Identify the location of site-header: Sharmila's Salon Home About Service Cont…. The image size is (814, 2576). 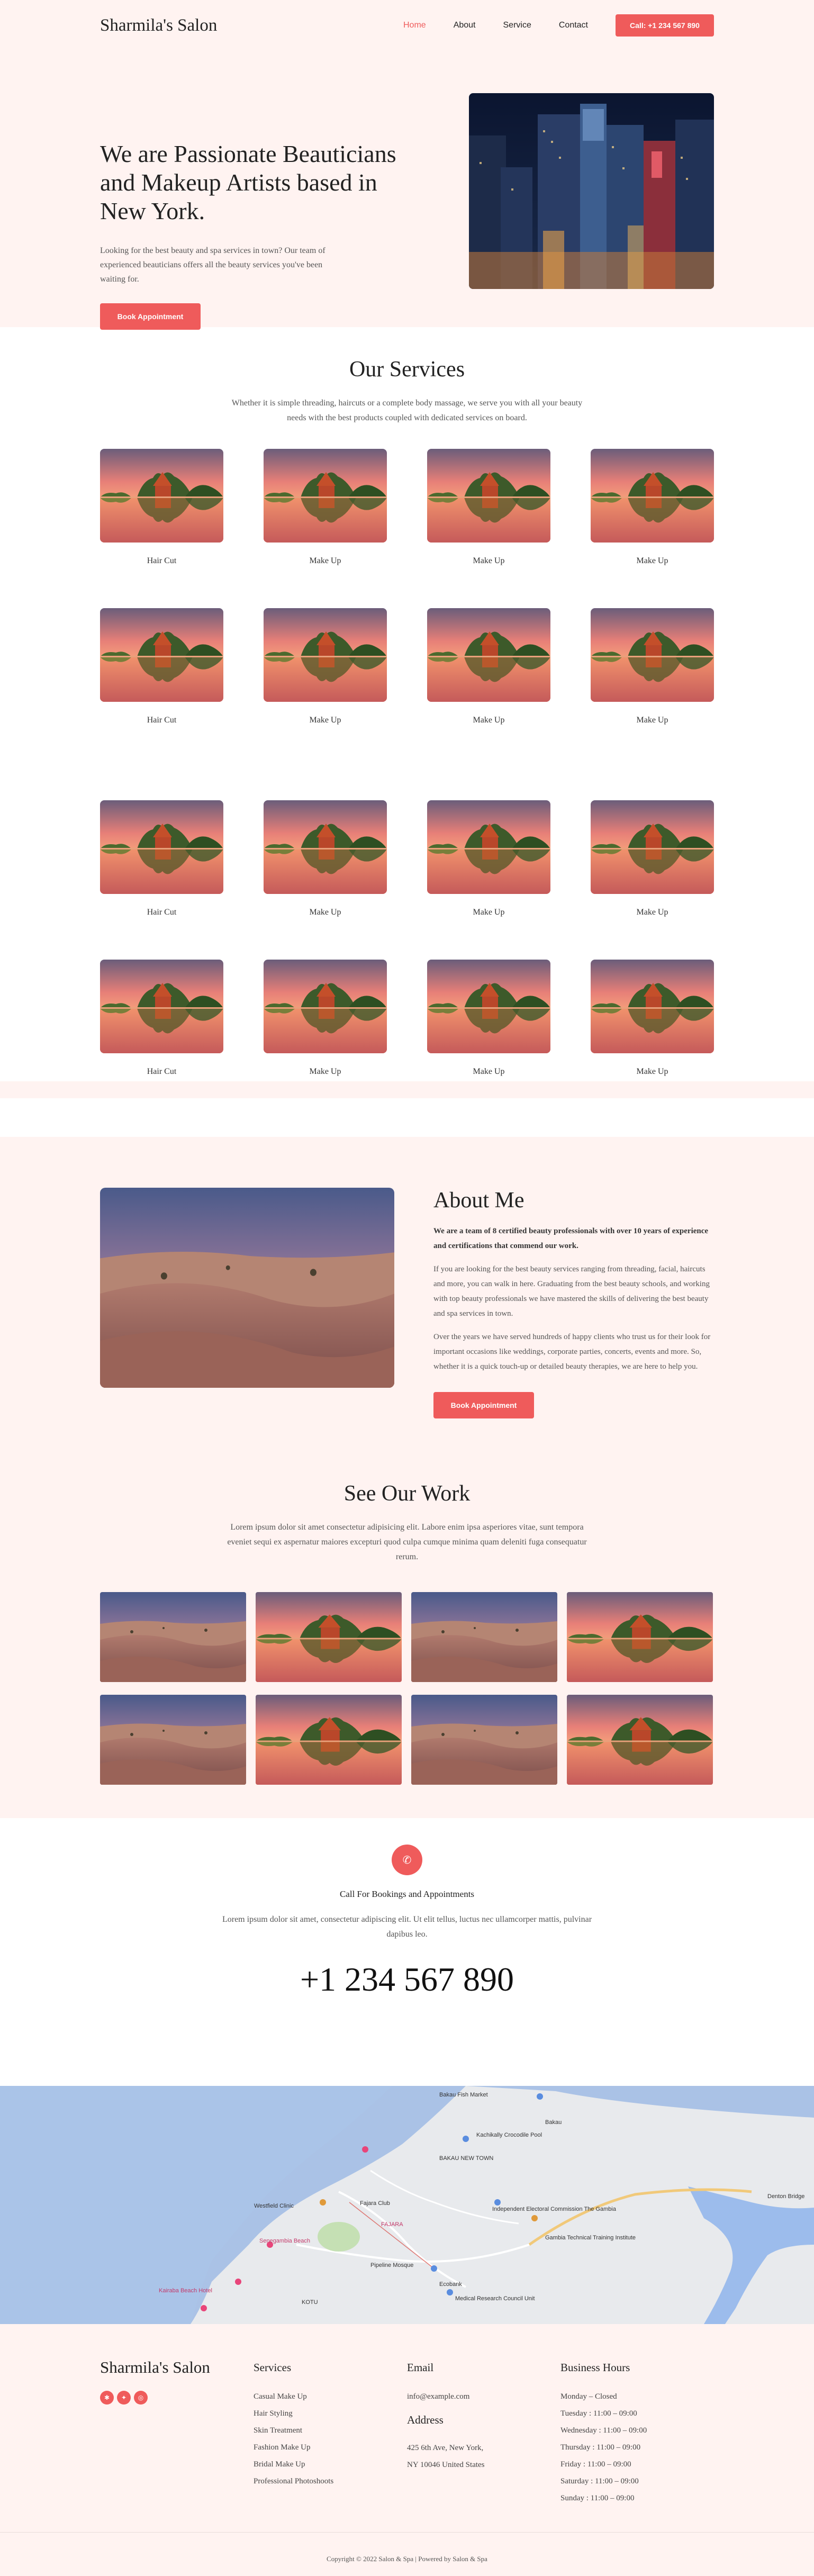
(407, 25).